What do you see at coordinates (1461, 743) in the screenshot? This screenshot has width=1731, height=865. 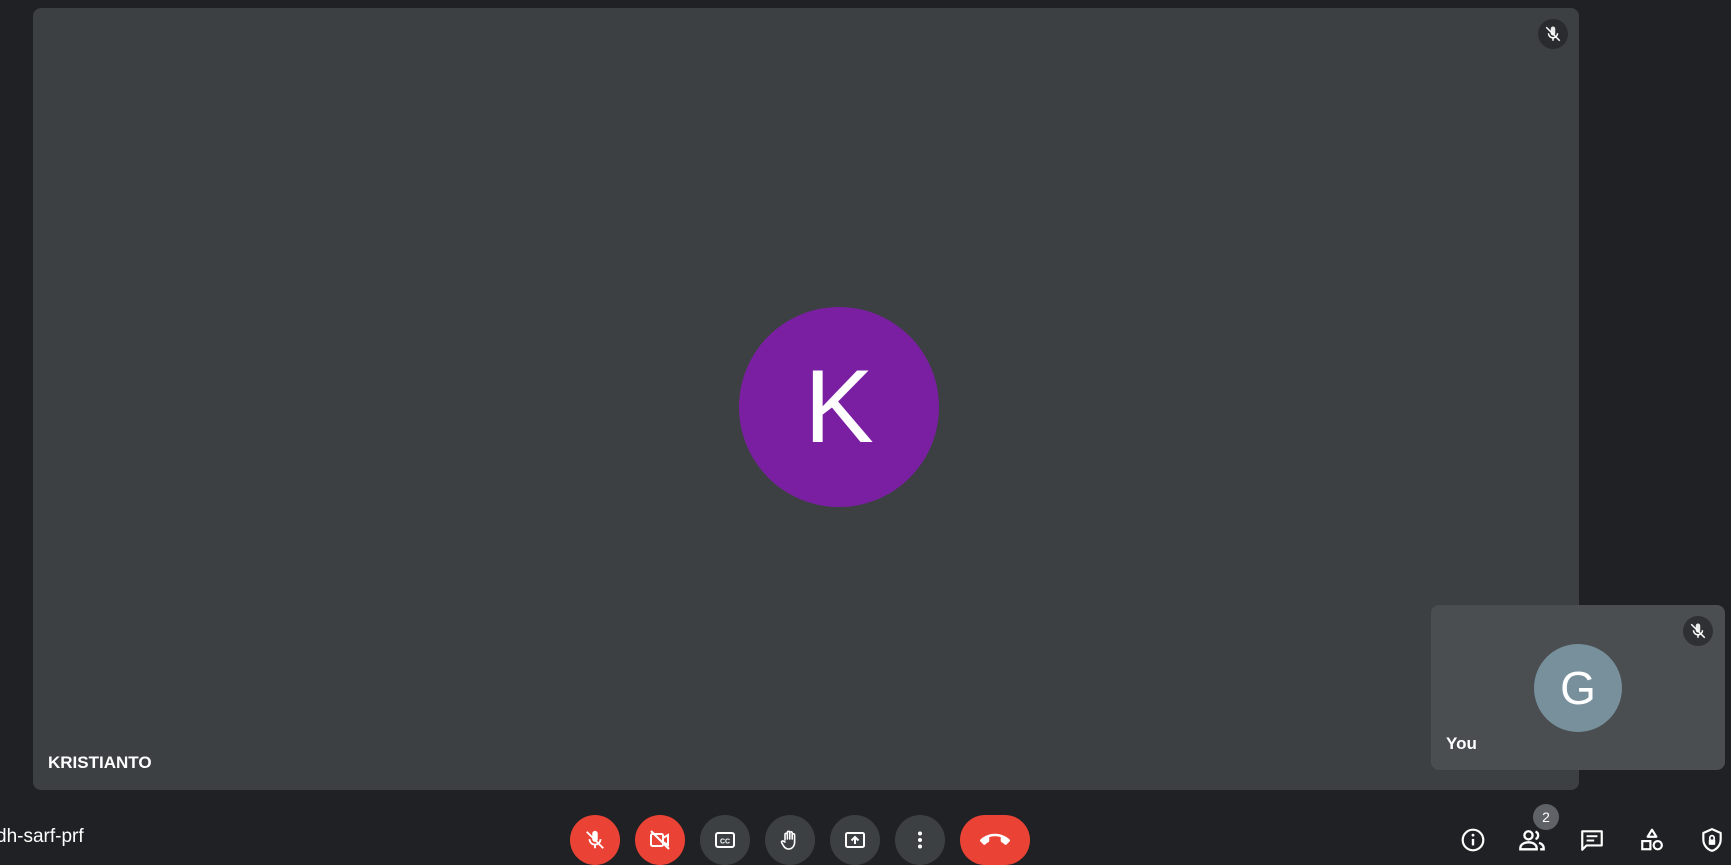 I see `self-participant-name: You` at bounding box center [1461, 743].